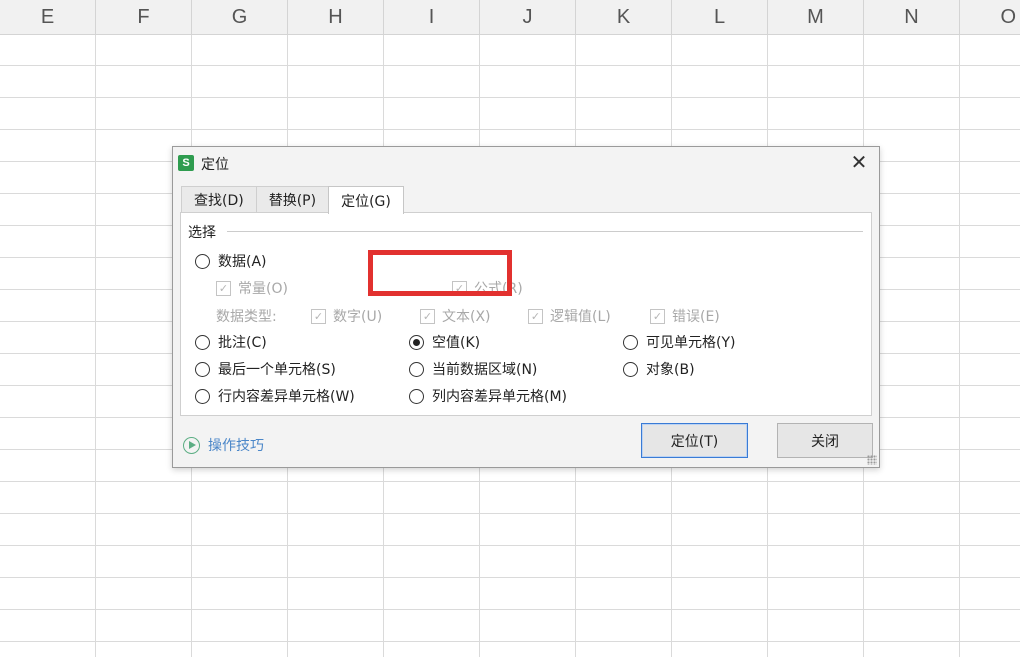 Image resolution: width=1020 pixels, height=657 pixels. What do you see at coordinates (202, 261) in the screenshot?
I see `radio-data` at bounding box center [202, 261].